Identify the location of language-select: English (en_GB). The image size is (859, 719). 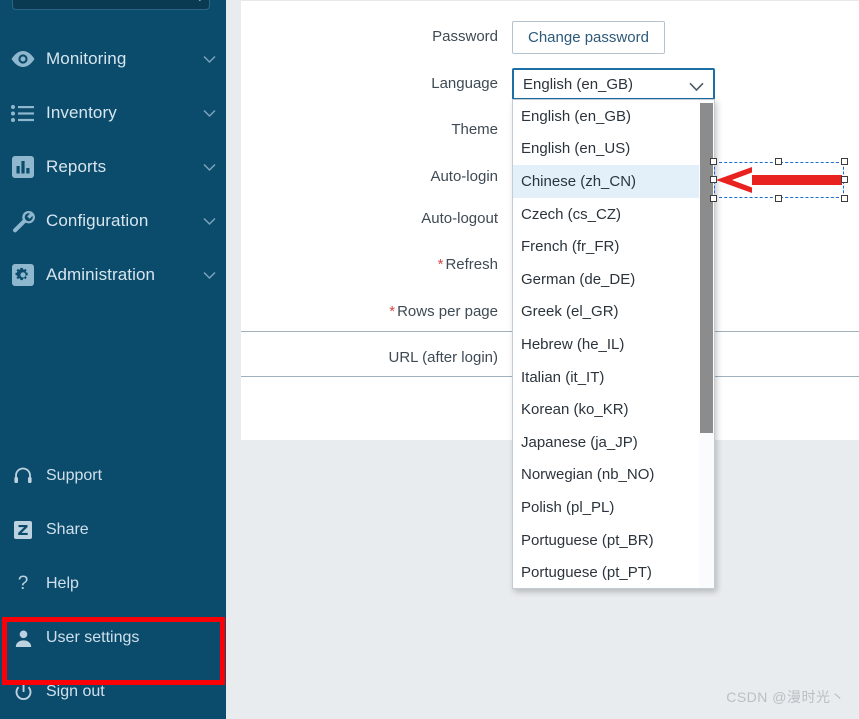
(613, 84).